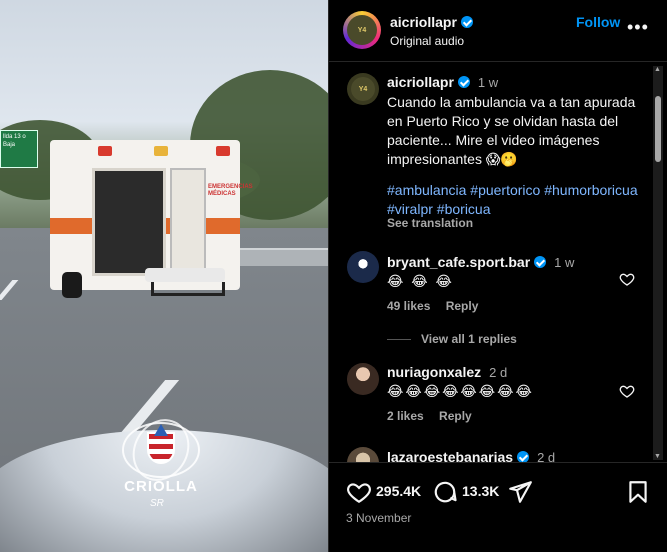 The image size is (667, 552). What do you see at coordinates (505, 190) in the screenshot?
I see `hashtag-link: #puertorico` at bounding box center [505, 190].